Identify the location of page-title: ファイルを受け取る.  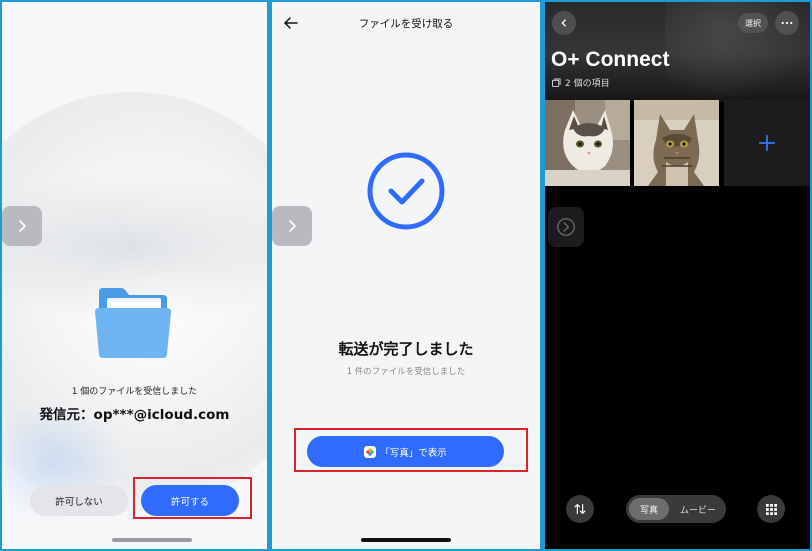
(406, 24).